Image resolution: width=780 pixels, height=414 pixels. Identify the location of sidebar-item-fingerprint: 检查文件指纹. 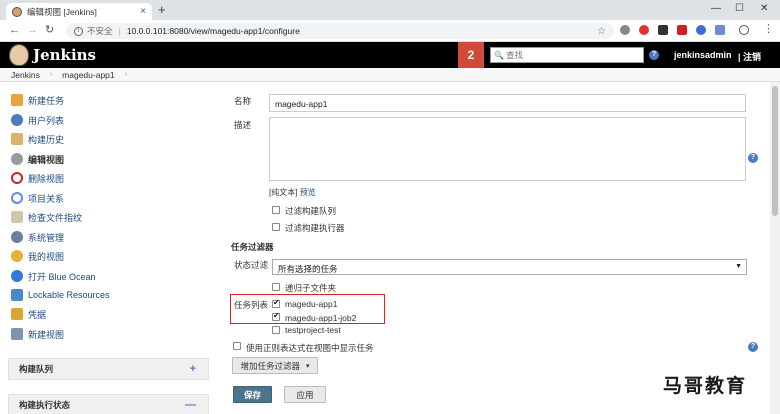
(46, 217).